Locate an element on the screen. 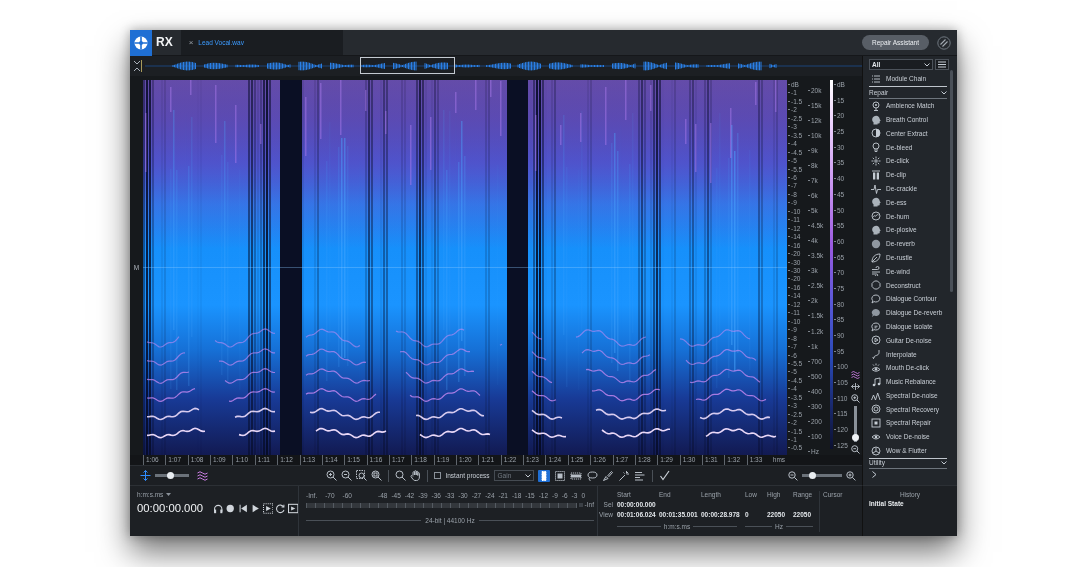  wave-circle-icon is located at coordinates (876, 216).